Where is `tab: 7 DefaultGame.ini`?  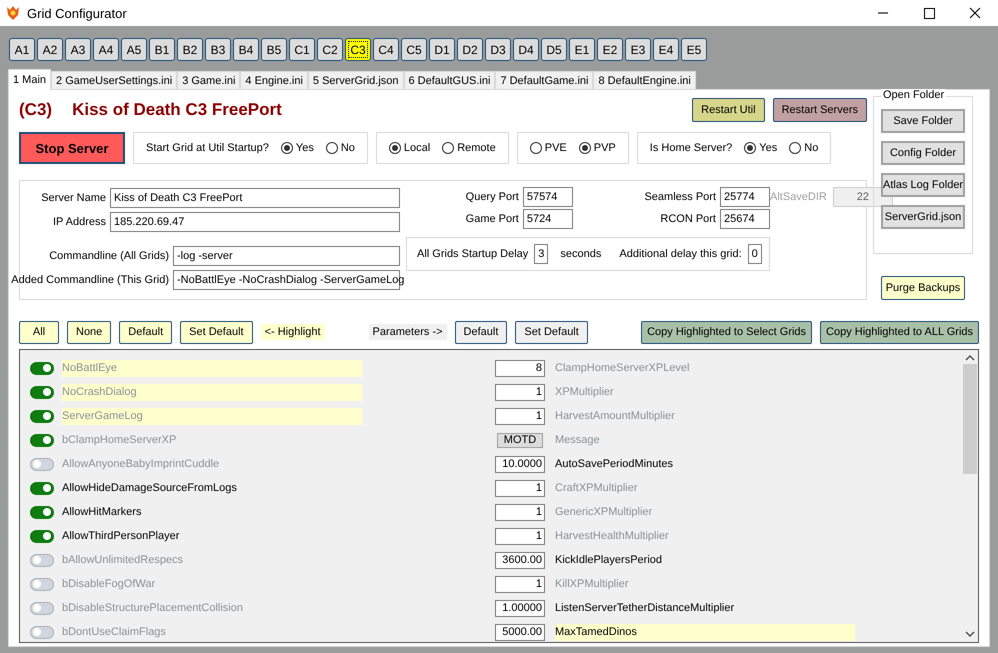 tab: 7 DefaultGame.ini is located at coordinates (544, 80).